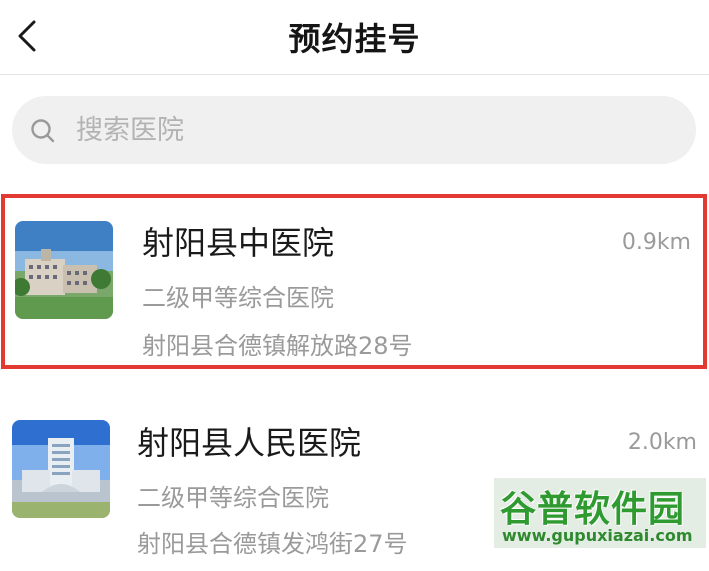 The width and height of the screenshot is (709, 571). Describe the element at coordinates (238, 243) in the screenshot. I see `hospital-name: 射阳县中医院` at that location.